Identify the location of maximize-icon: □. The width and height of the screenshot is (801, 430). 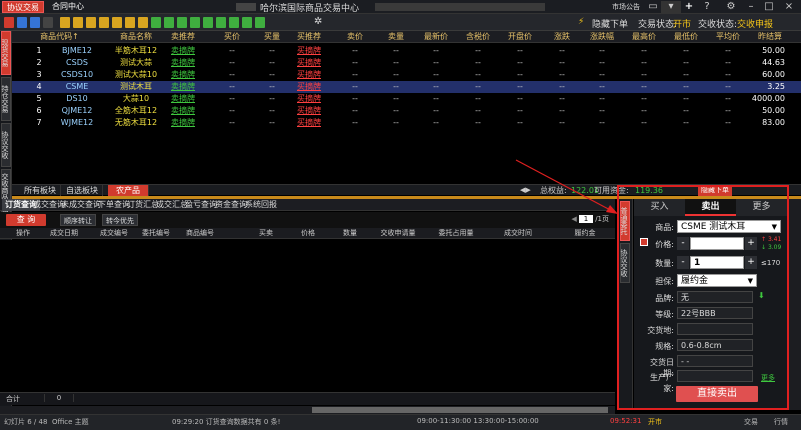
(769, 7).